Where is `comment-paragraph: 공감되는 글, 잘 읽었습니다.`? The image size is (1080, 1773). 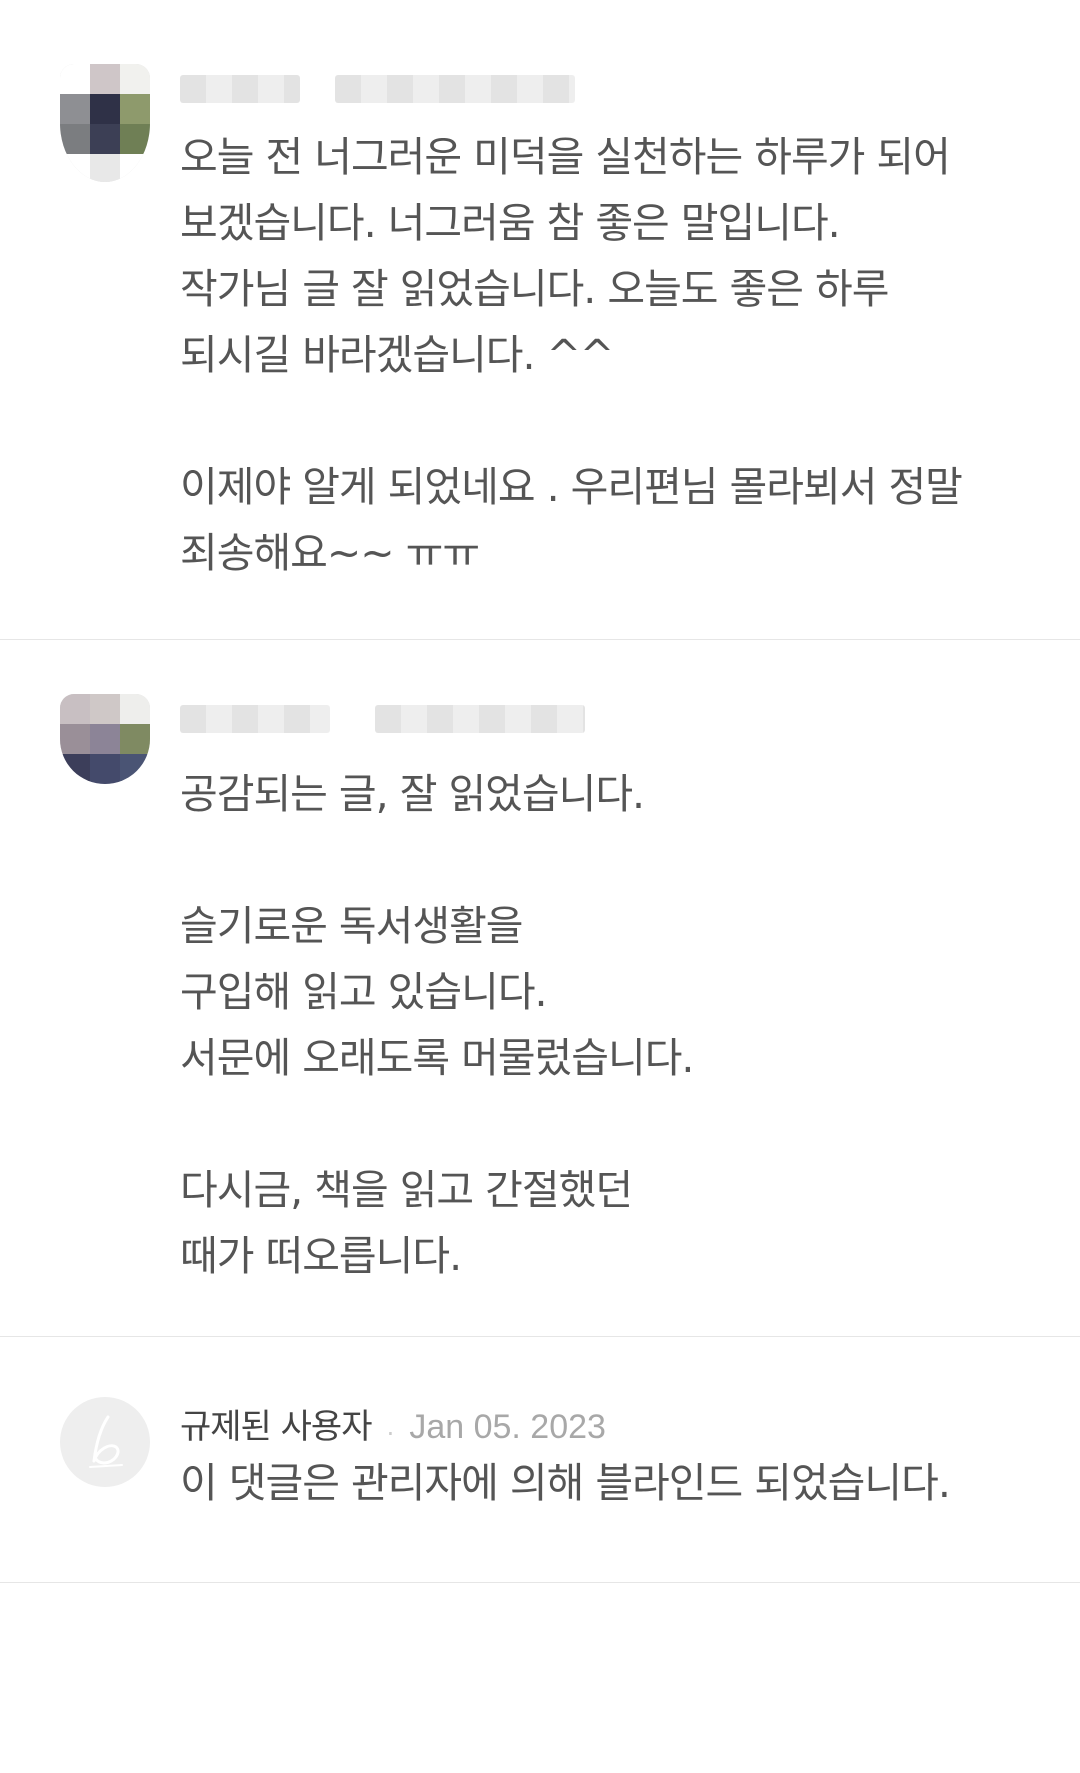
comment-paragraph: 공감되는 글, 잘 읽었습니다. is located at coordinates (412, 794).